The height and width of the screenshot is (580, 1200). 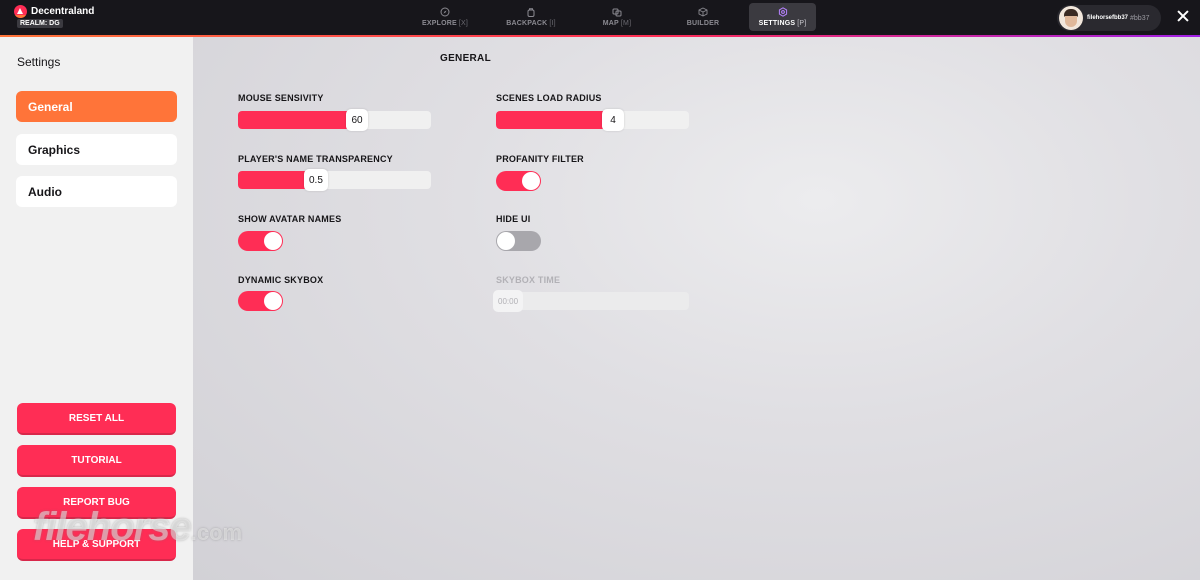 What do you see at coordinates (518, 181) in the screenshot?
I see `profanity-filter-toggle` at bounding box center [518, 181].